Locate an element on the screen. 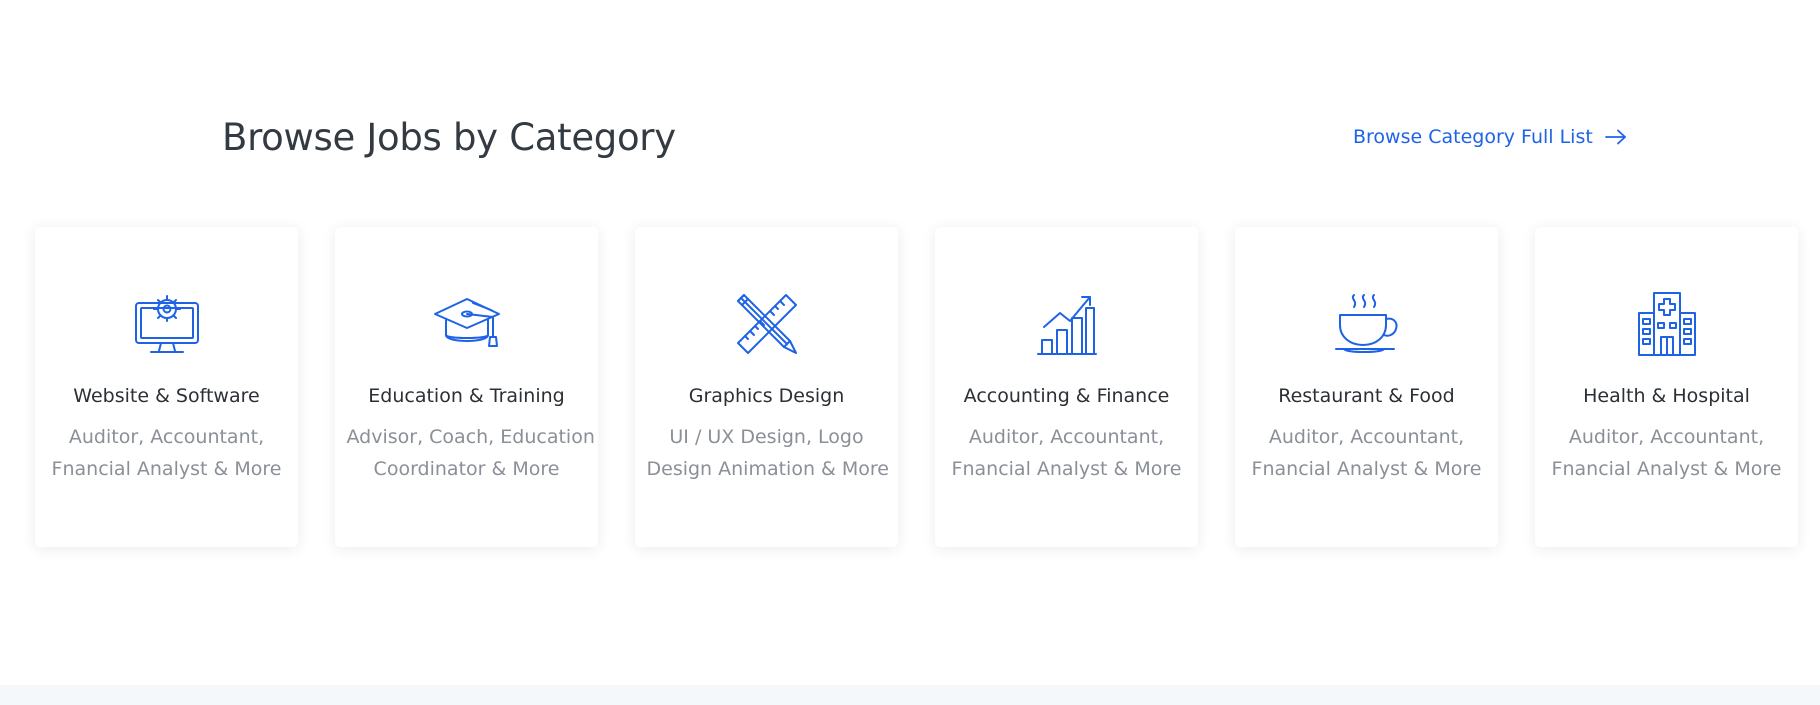 This screenshot has height=705, width=1820. category-description-line: Design Animation & More is located at coordinates (768, 469).